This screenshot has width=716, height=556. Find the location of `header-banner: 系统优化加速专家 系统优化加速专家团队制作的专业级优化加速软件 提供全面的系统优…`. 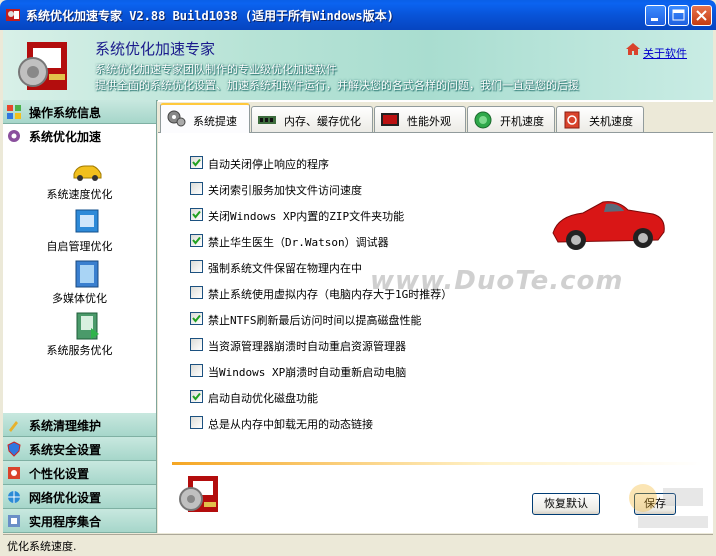

header-banner: 系统优化加速专家 系统优化加速专家团队制作的专业级优化加速软件 提供全面的系统优… is located at coordinates (358, 65).